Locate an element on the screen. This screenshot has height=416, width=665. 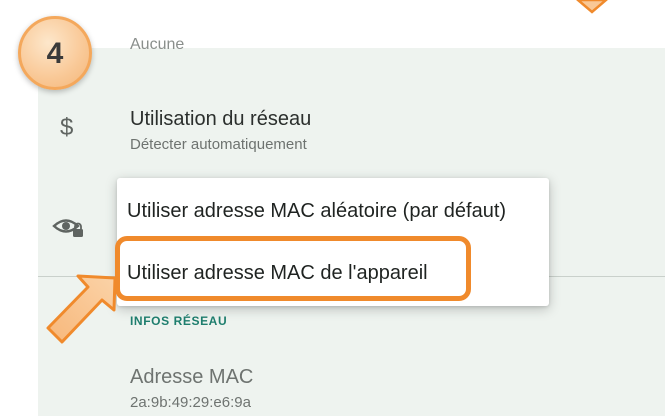
mac-address-title: Adresse MAC is located at coordinates (192, 377).